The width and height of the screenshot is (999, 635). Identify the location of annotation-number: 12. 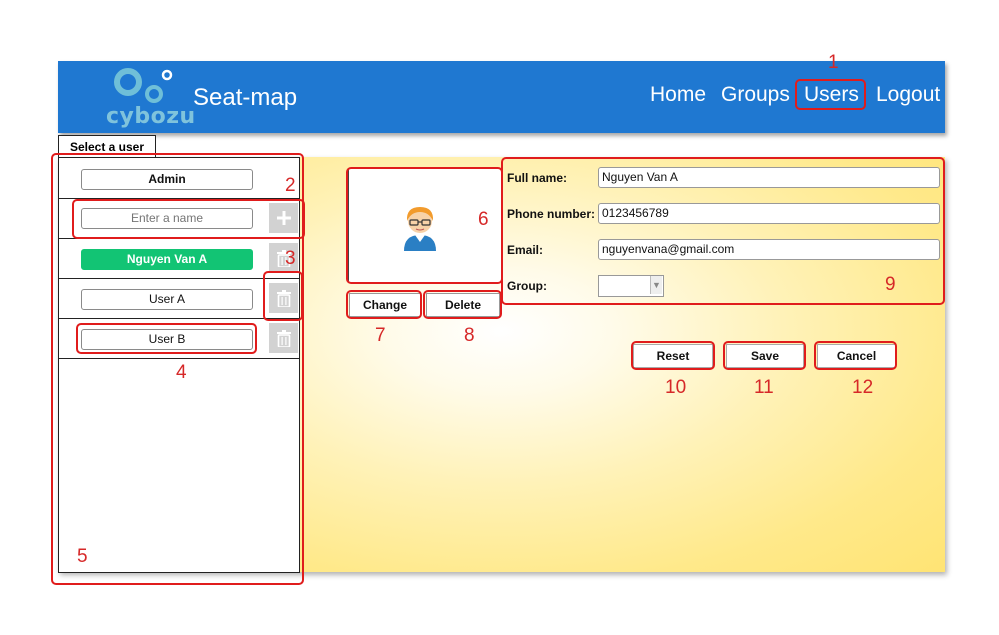
(863, 387).